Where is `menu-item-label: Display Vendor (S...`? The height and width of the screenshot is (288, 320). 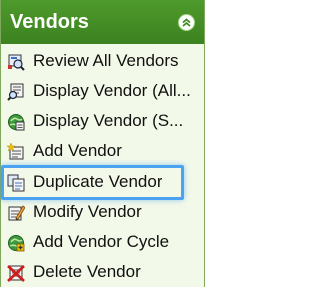 menu-item-label: Display Vendor (S... is located at coordinates (108, 120).